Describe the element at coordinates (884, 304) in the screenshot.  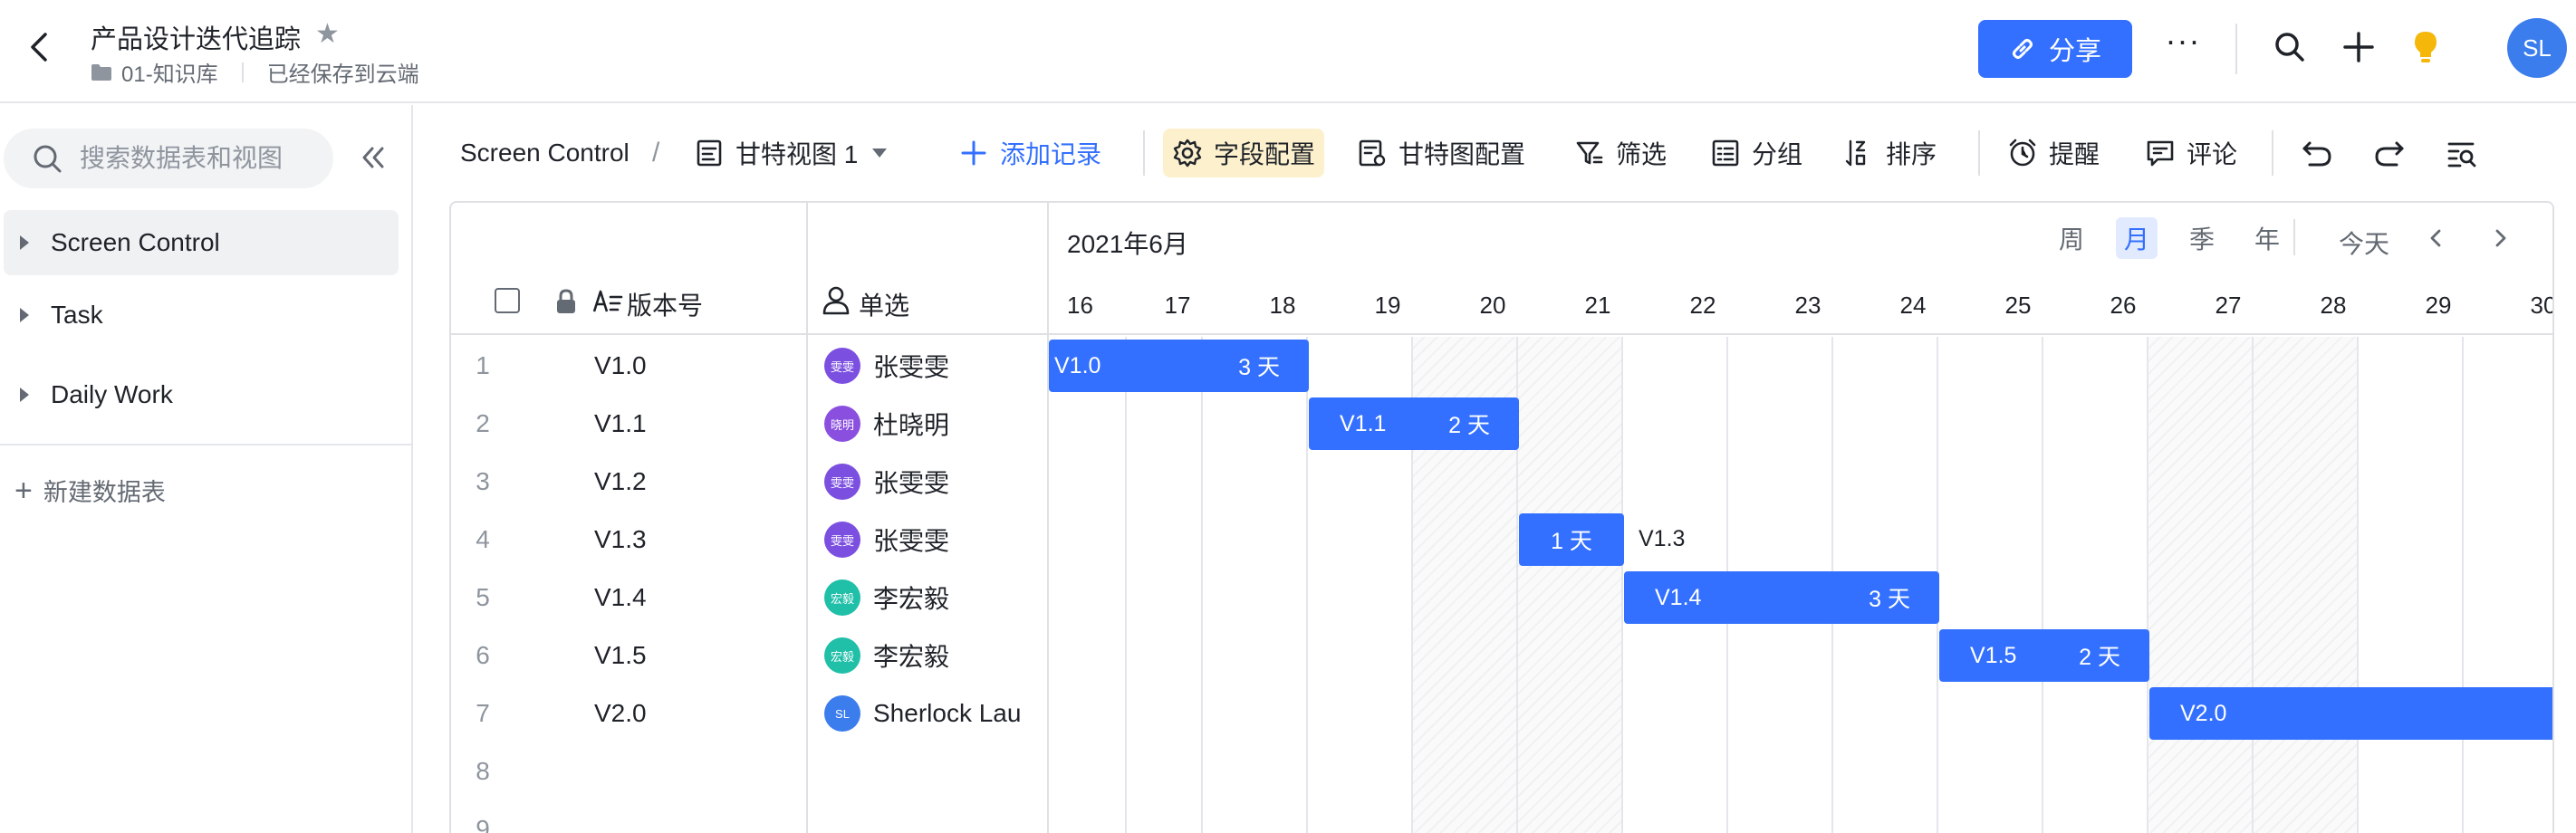
I see `column-header-select: 单选` at that location.